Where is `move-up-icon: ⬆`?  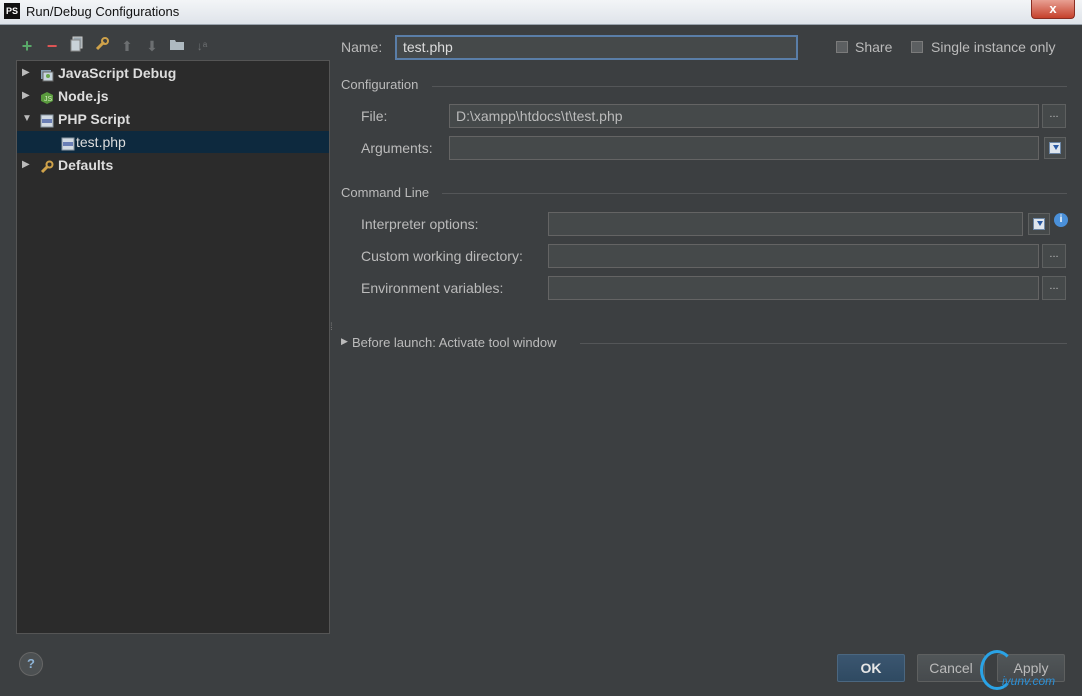 move-up-icon: ⬆ is located at coordinates (127, 46).